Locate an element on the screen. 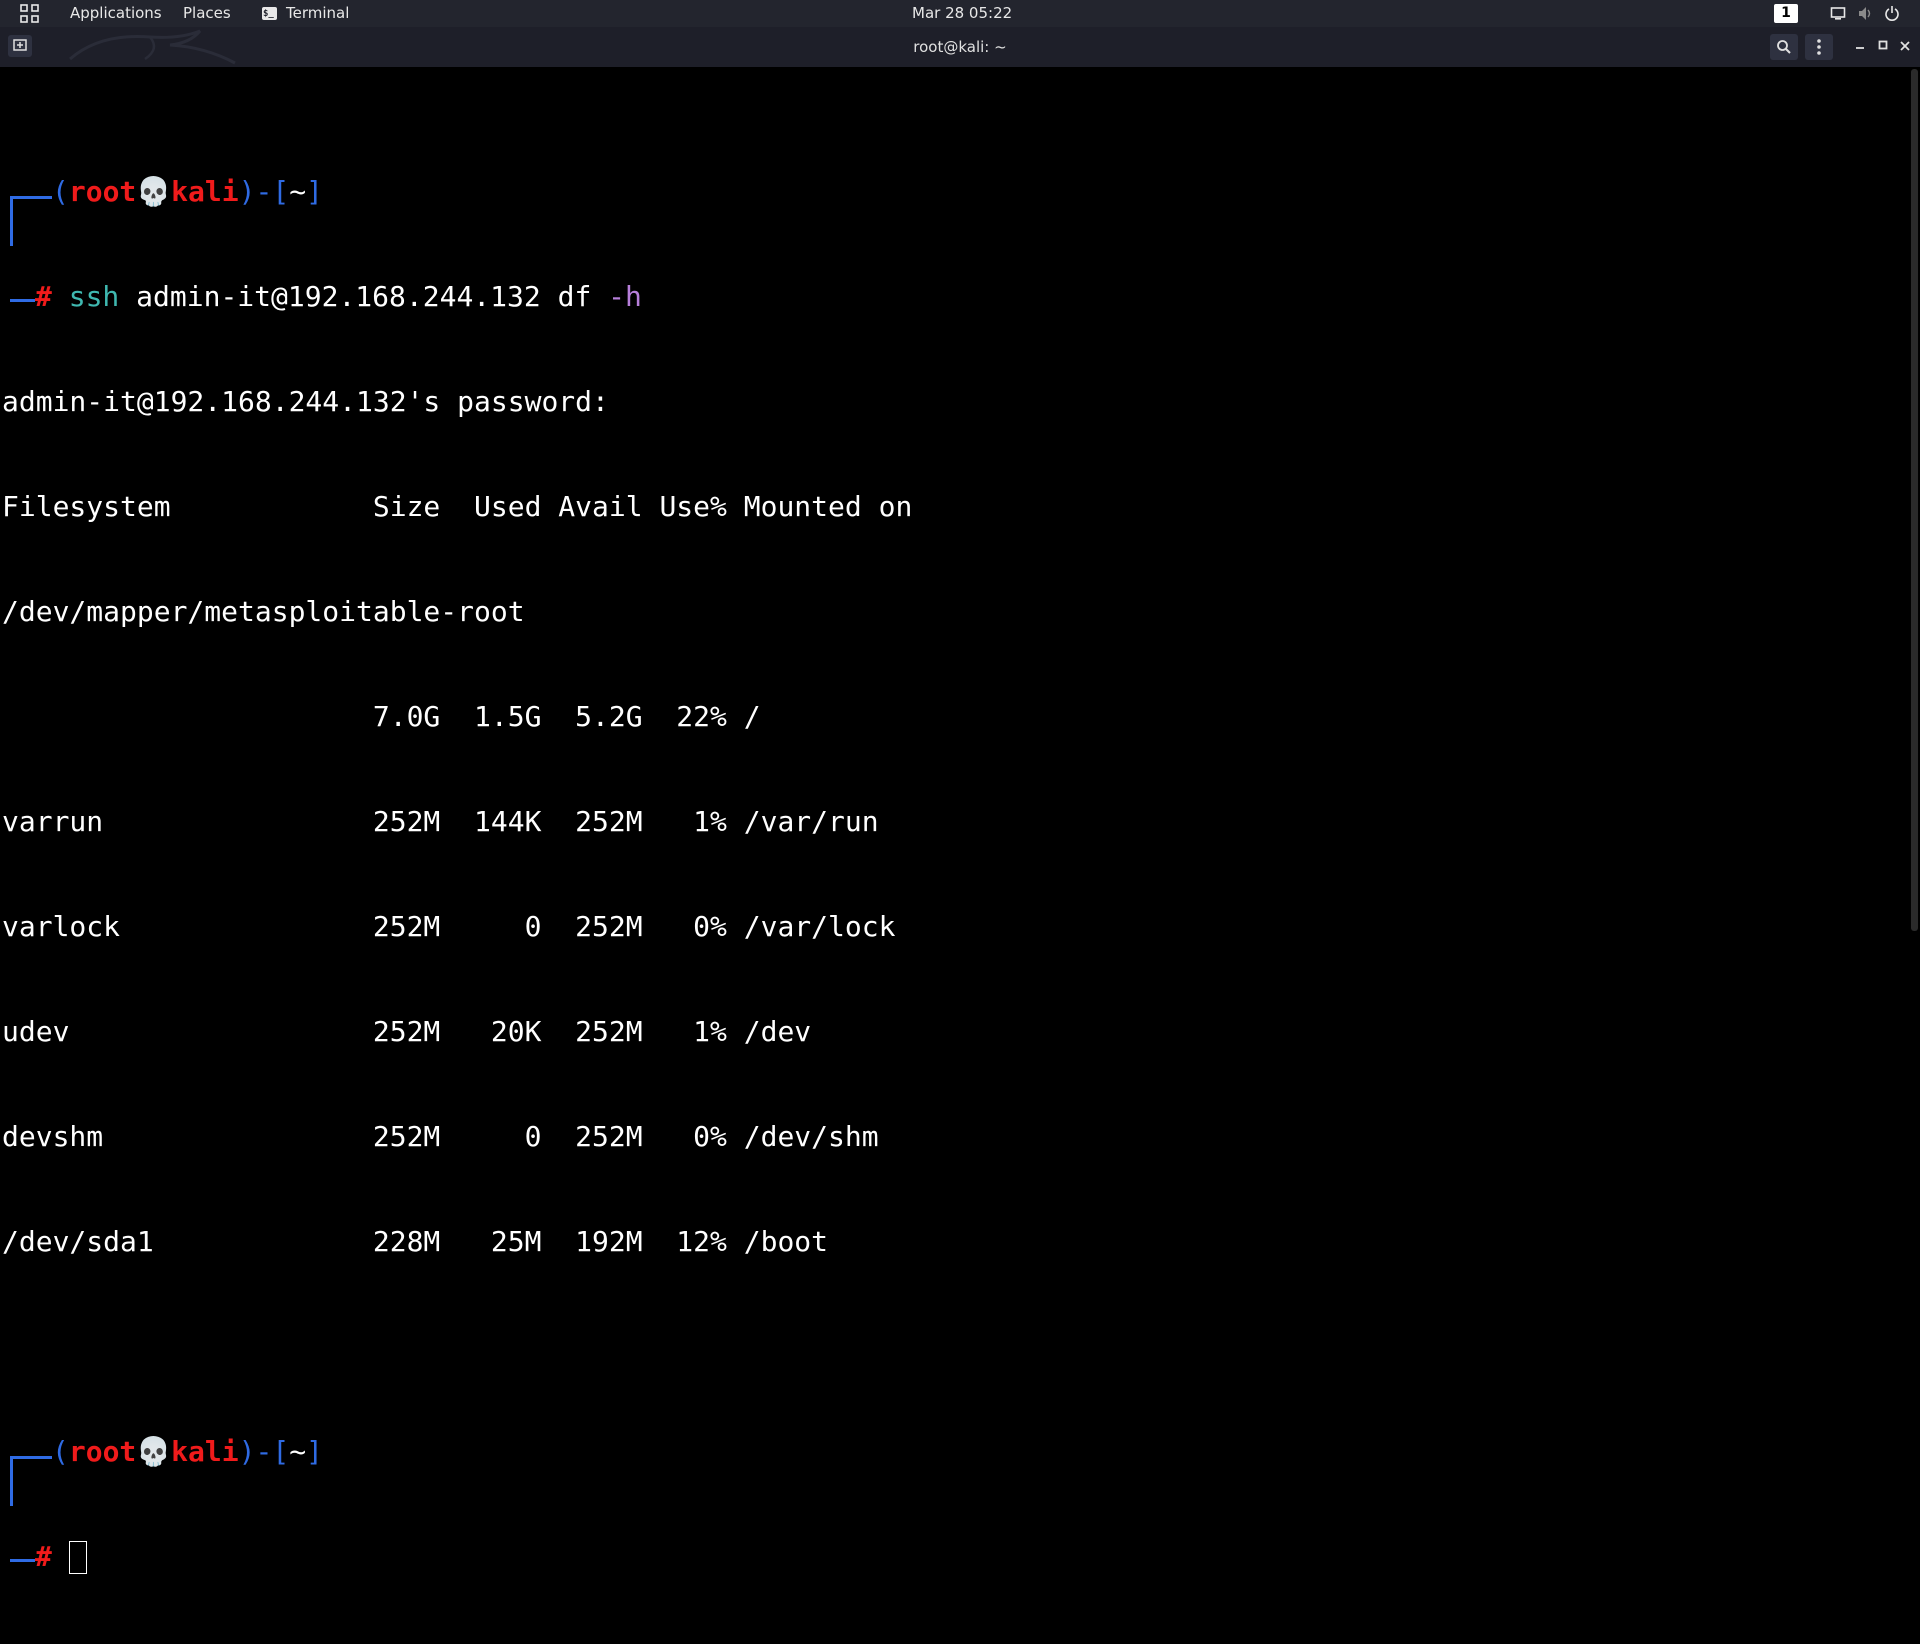  close-button is located at coordinates (1905, 46).